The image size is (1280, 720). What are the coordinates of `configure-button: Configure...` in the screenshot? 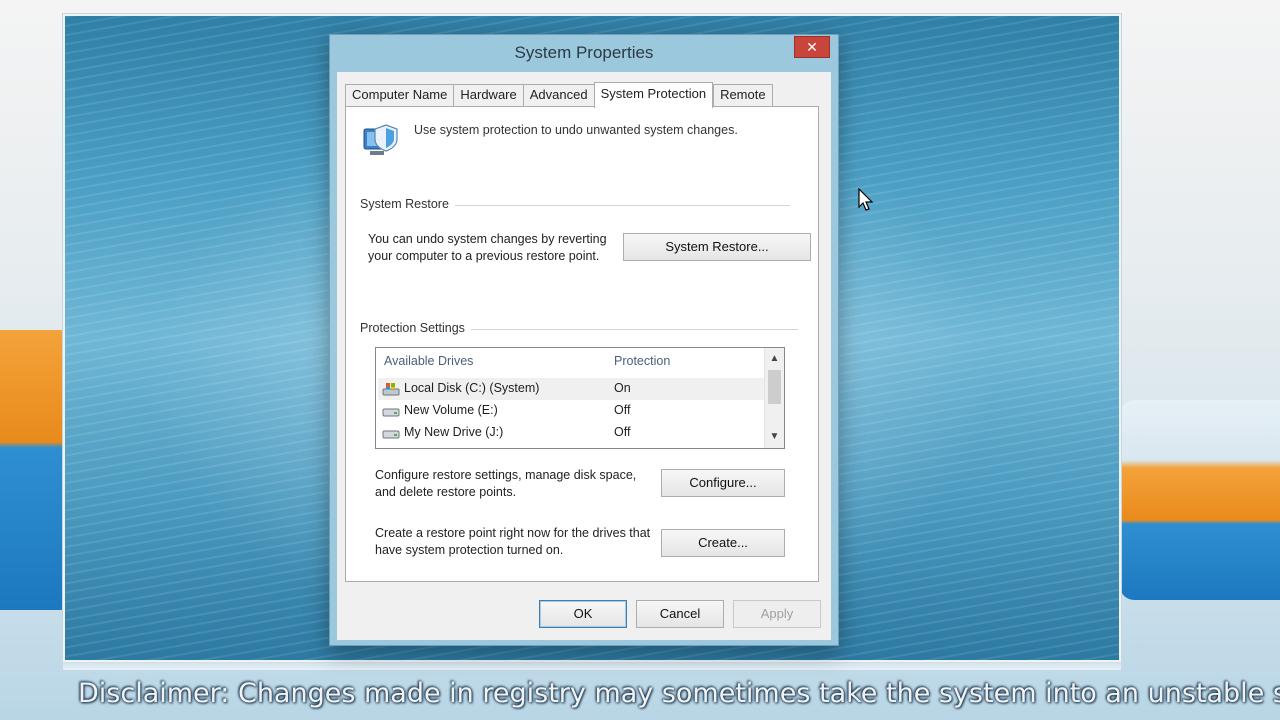 It's located at (723, 483).